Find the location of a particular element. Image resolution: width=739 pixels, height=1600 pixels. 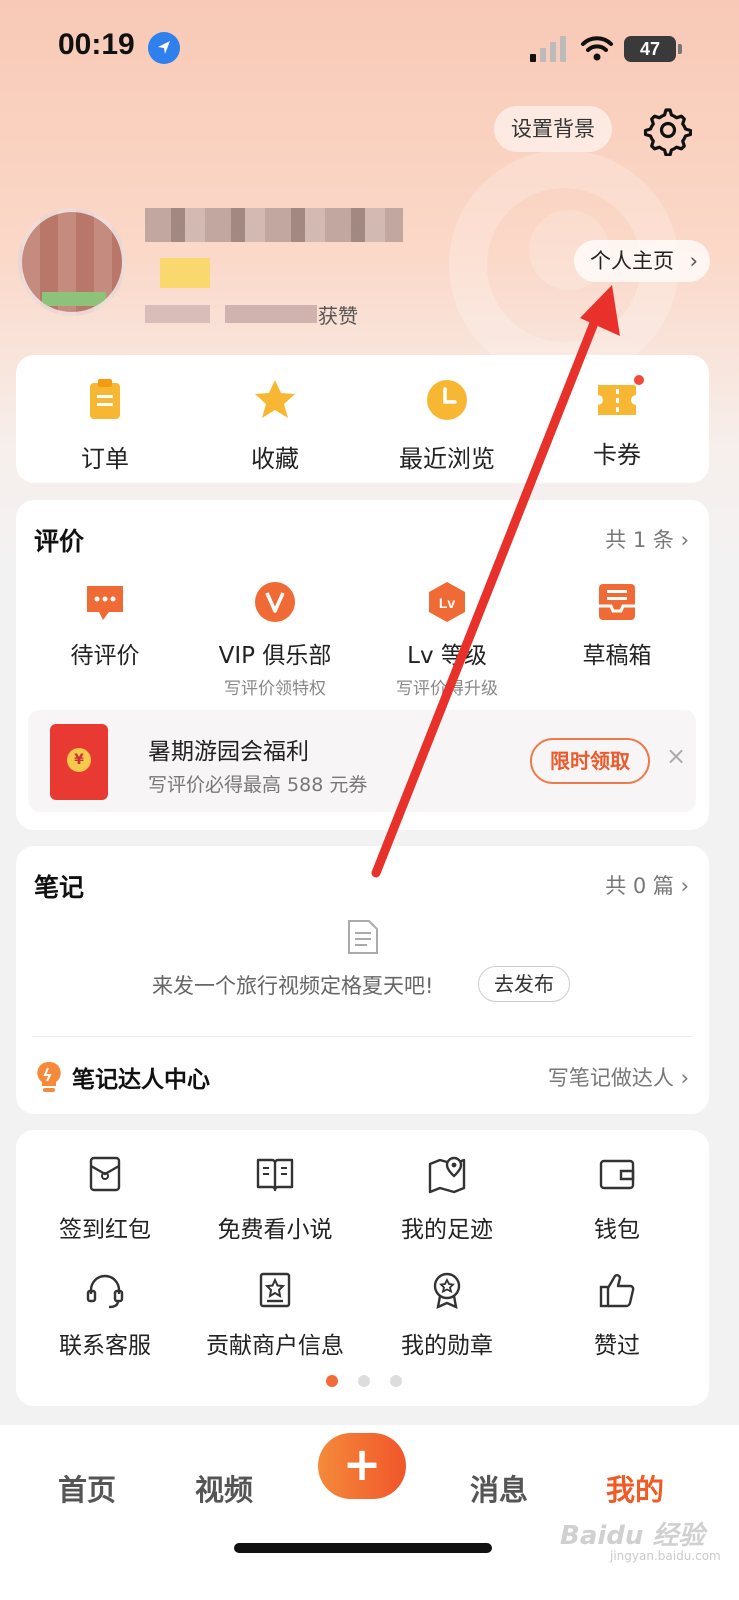

bottom-navigation: 首页 视频 + 消息 我的 Baidu 经验 jingyan.baidu.com is located at coordinates (369, 1512).